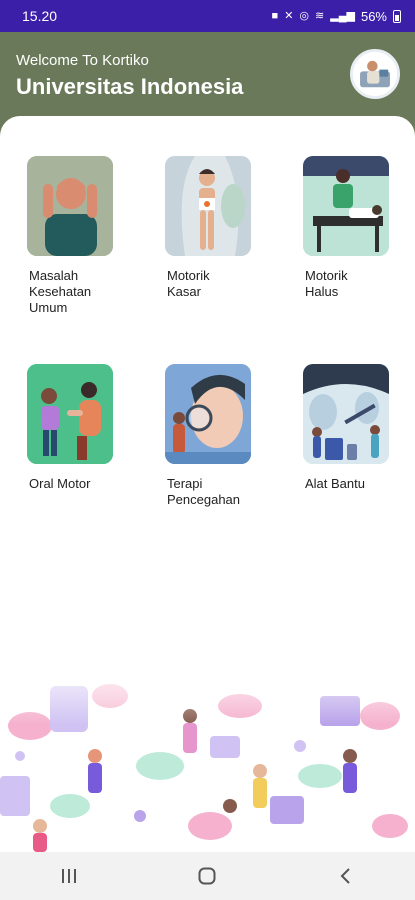  I want to click on tile-masalah-kesehatan-umum, so click(70, 206).